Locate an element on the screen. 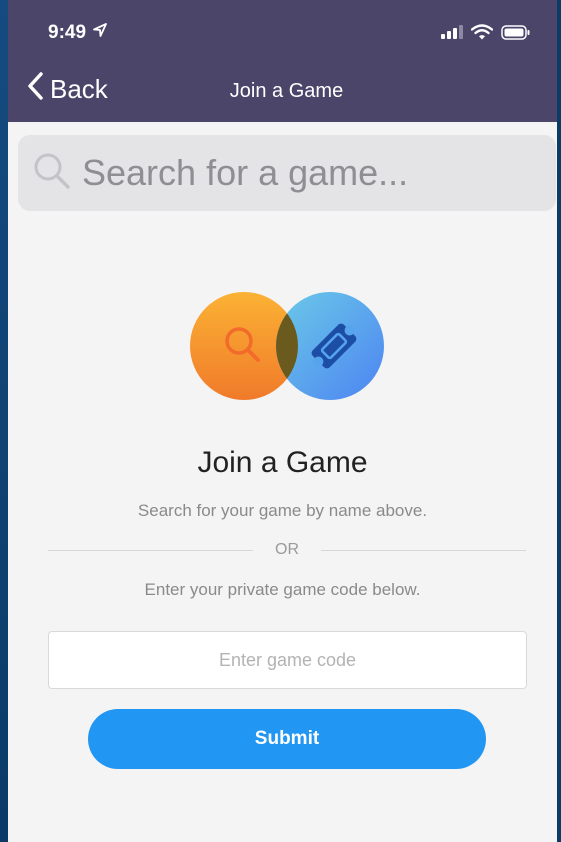 The width and height of the screenshot is (561, 842). divider-line-left is located at coordinates (150, 550).